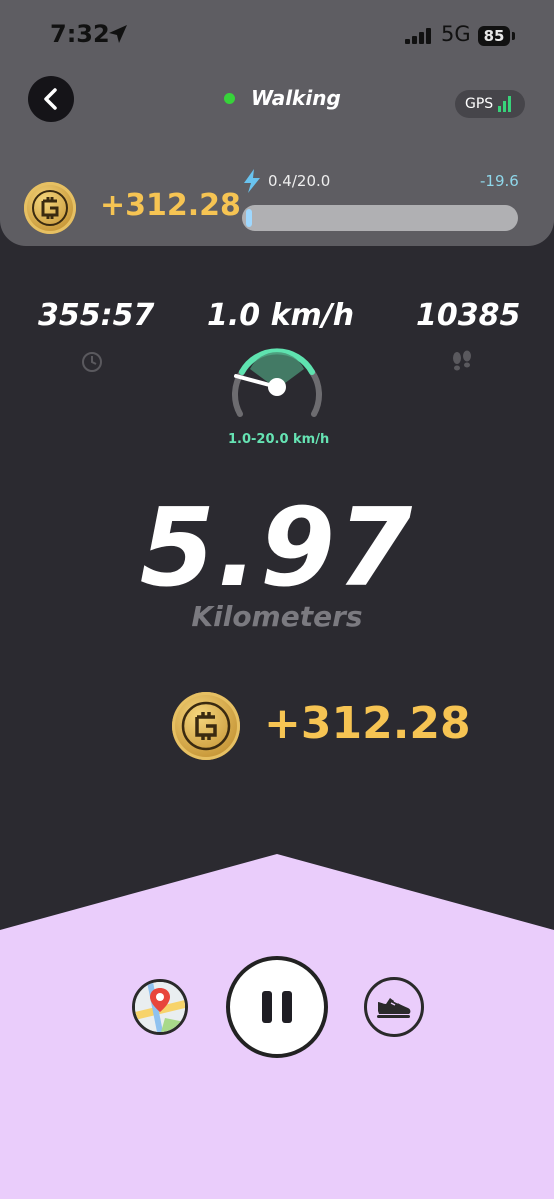 This screenshot has height=1199, width=554. I want to click on location-arrow-icon, so click(118, 34).